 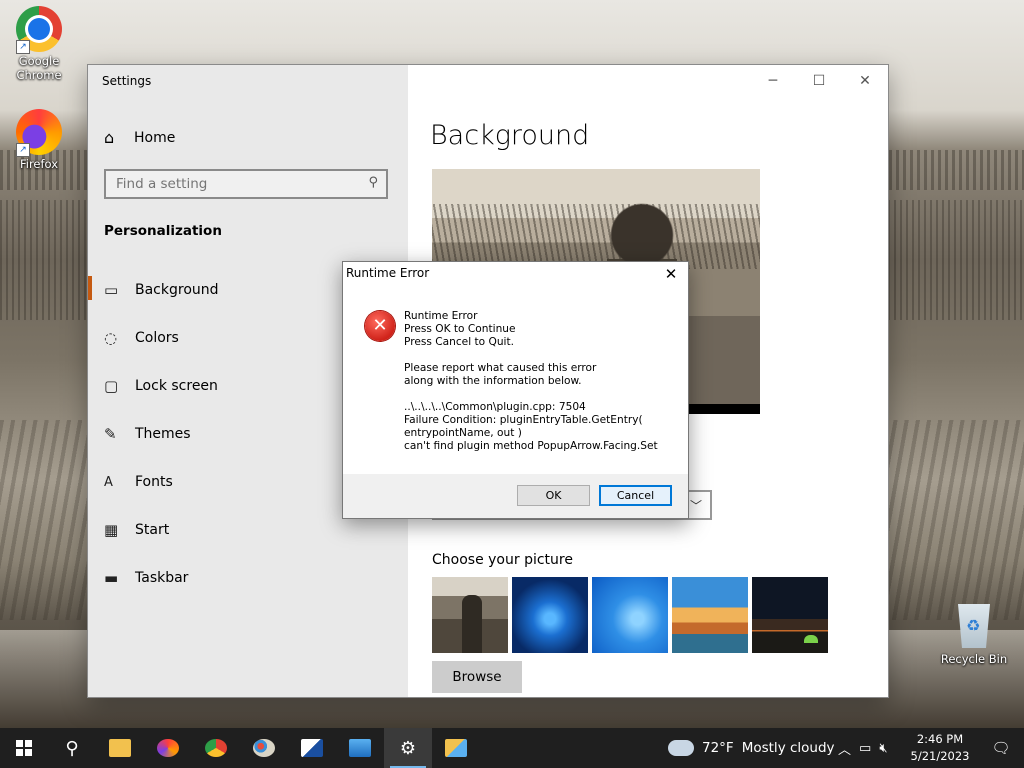 I want to click on notification-center-button: 🗨︎, so click(x=1001, y=748).